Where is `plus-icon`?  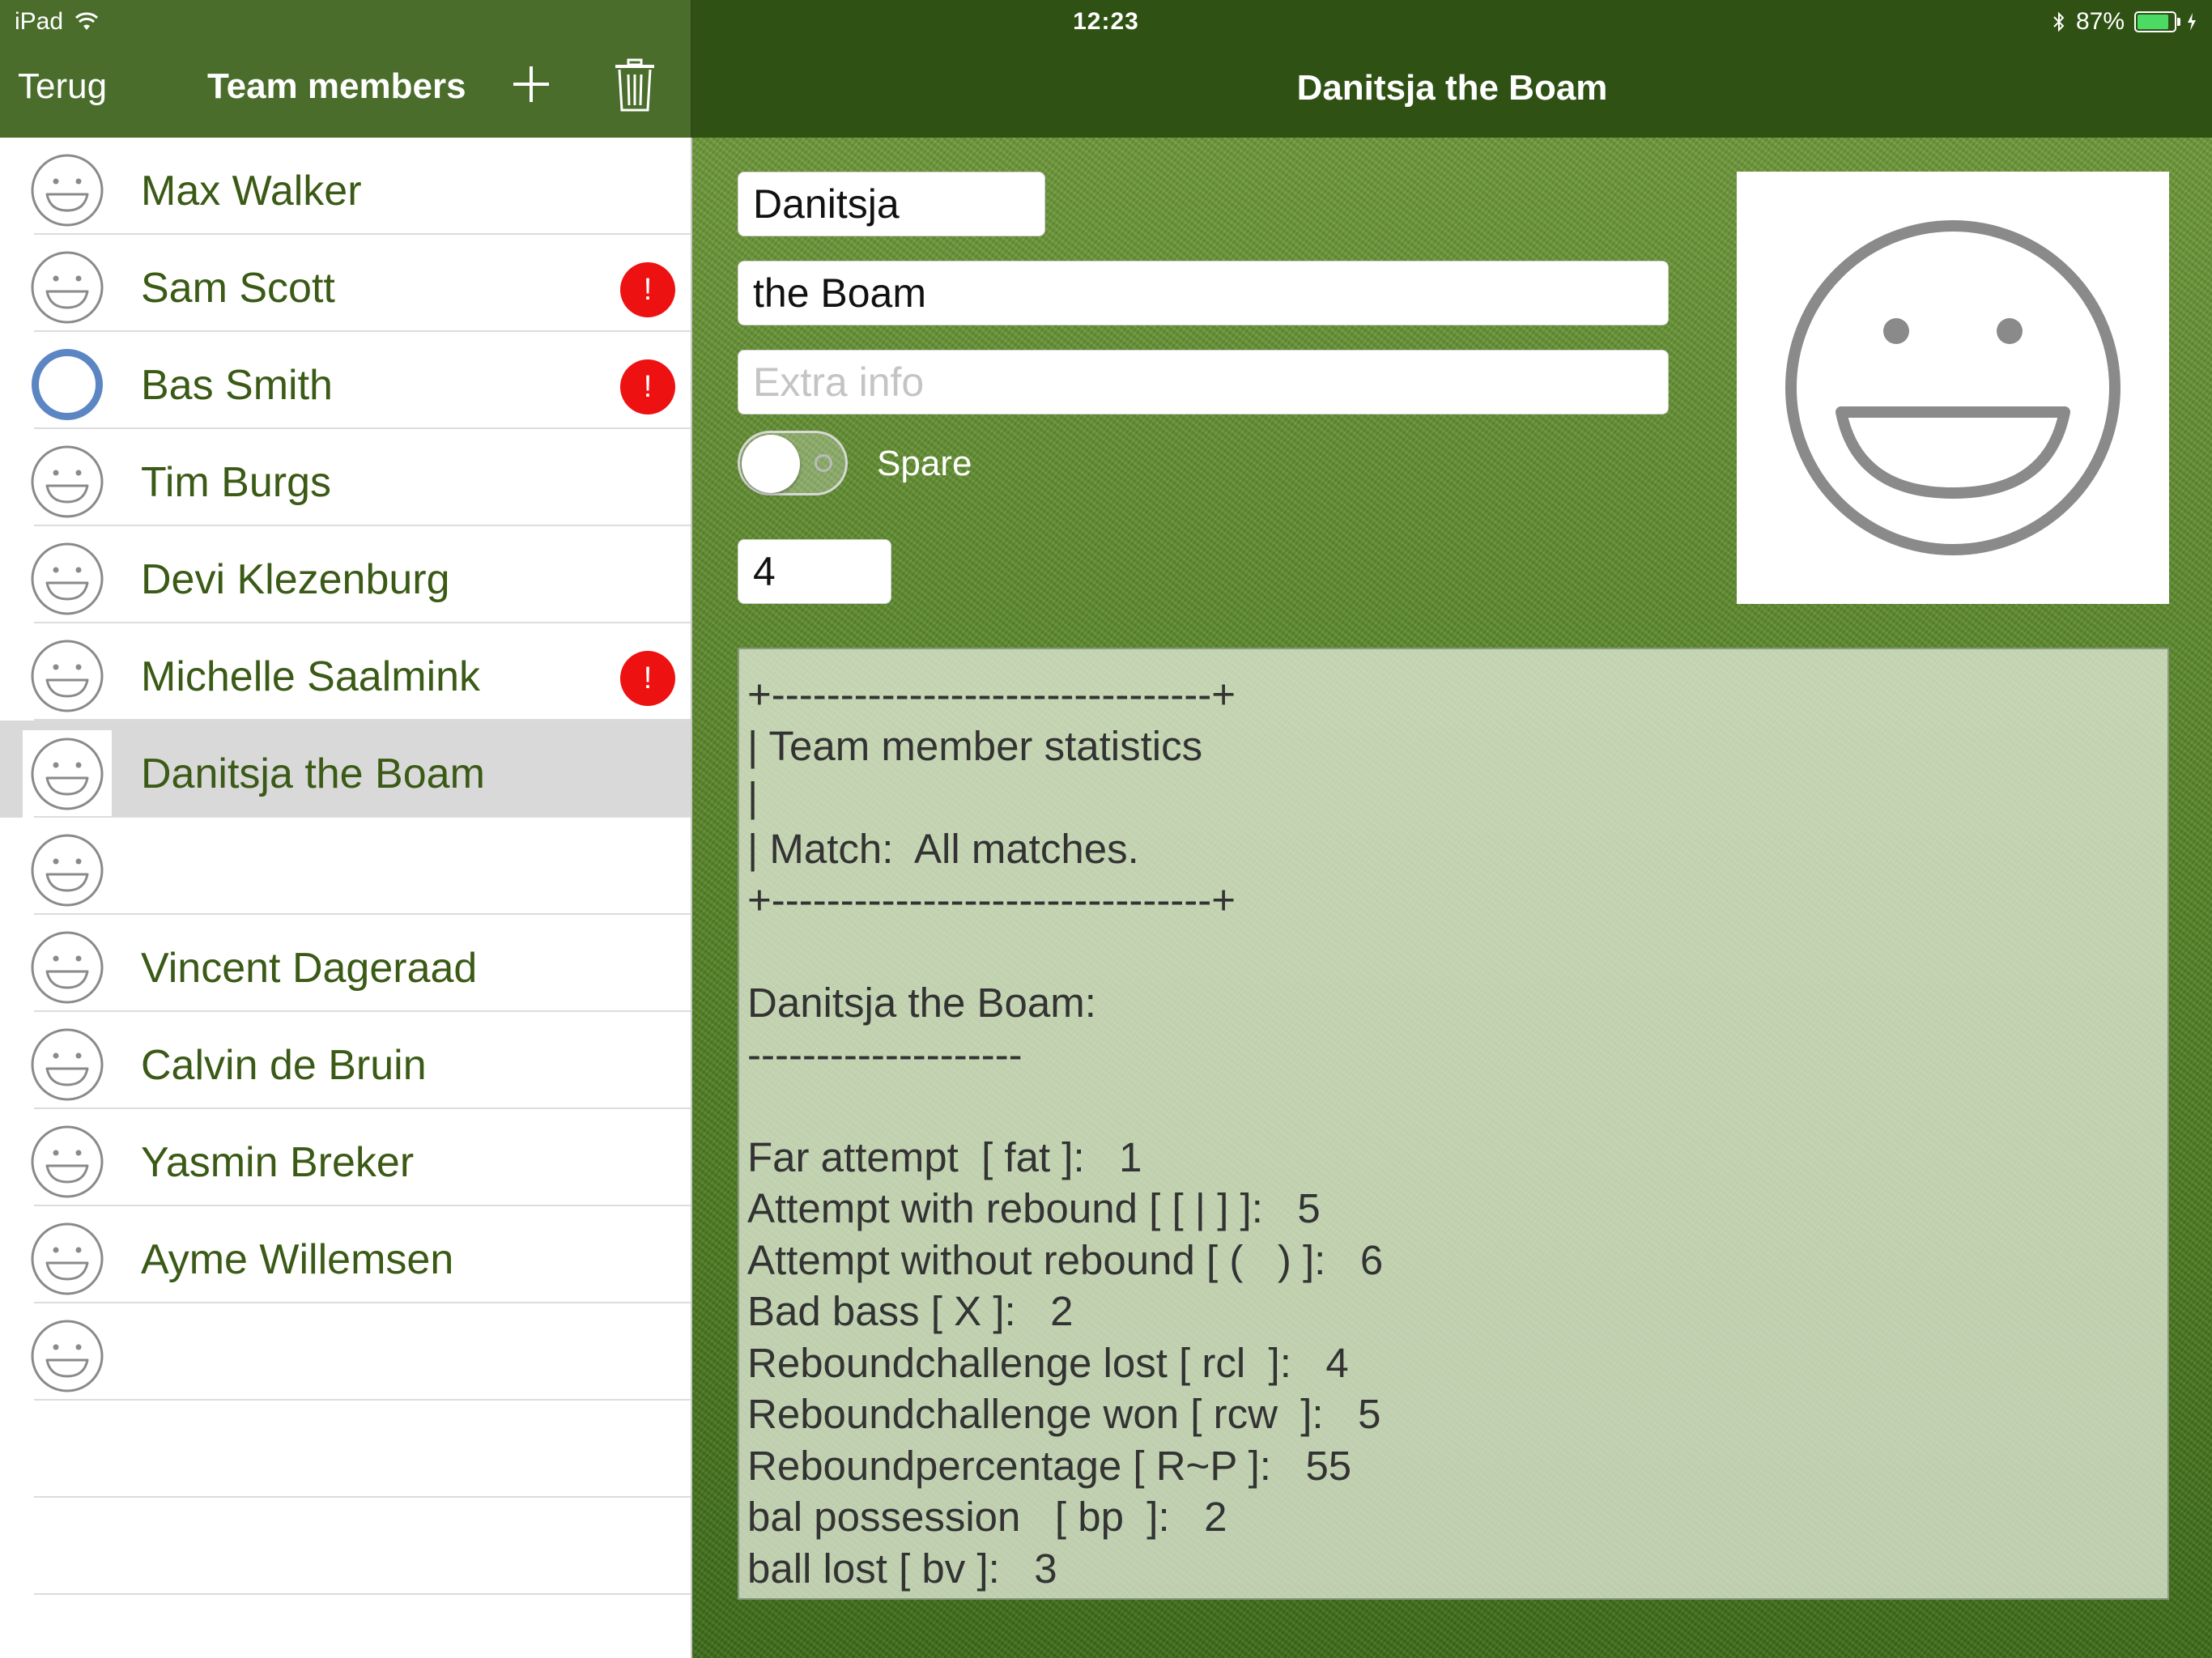
plus-icon is located at coordinates (531, 84).